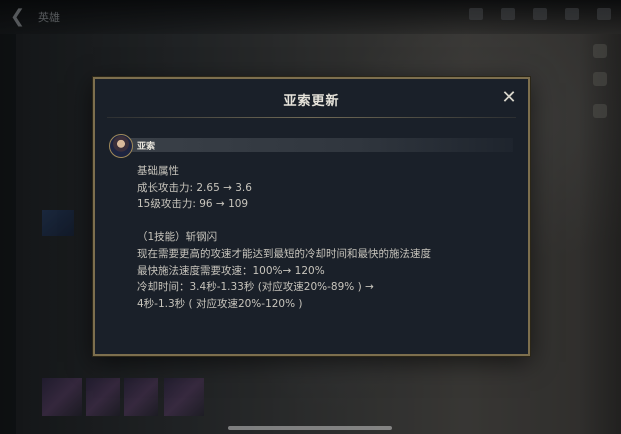 The image size is (621, 434). Describe the element at coordinates (177, 237) in the screenshot. I see `skill-heading: （1技能）斩钢闪` at that location.